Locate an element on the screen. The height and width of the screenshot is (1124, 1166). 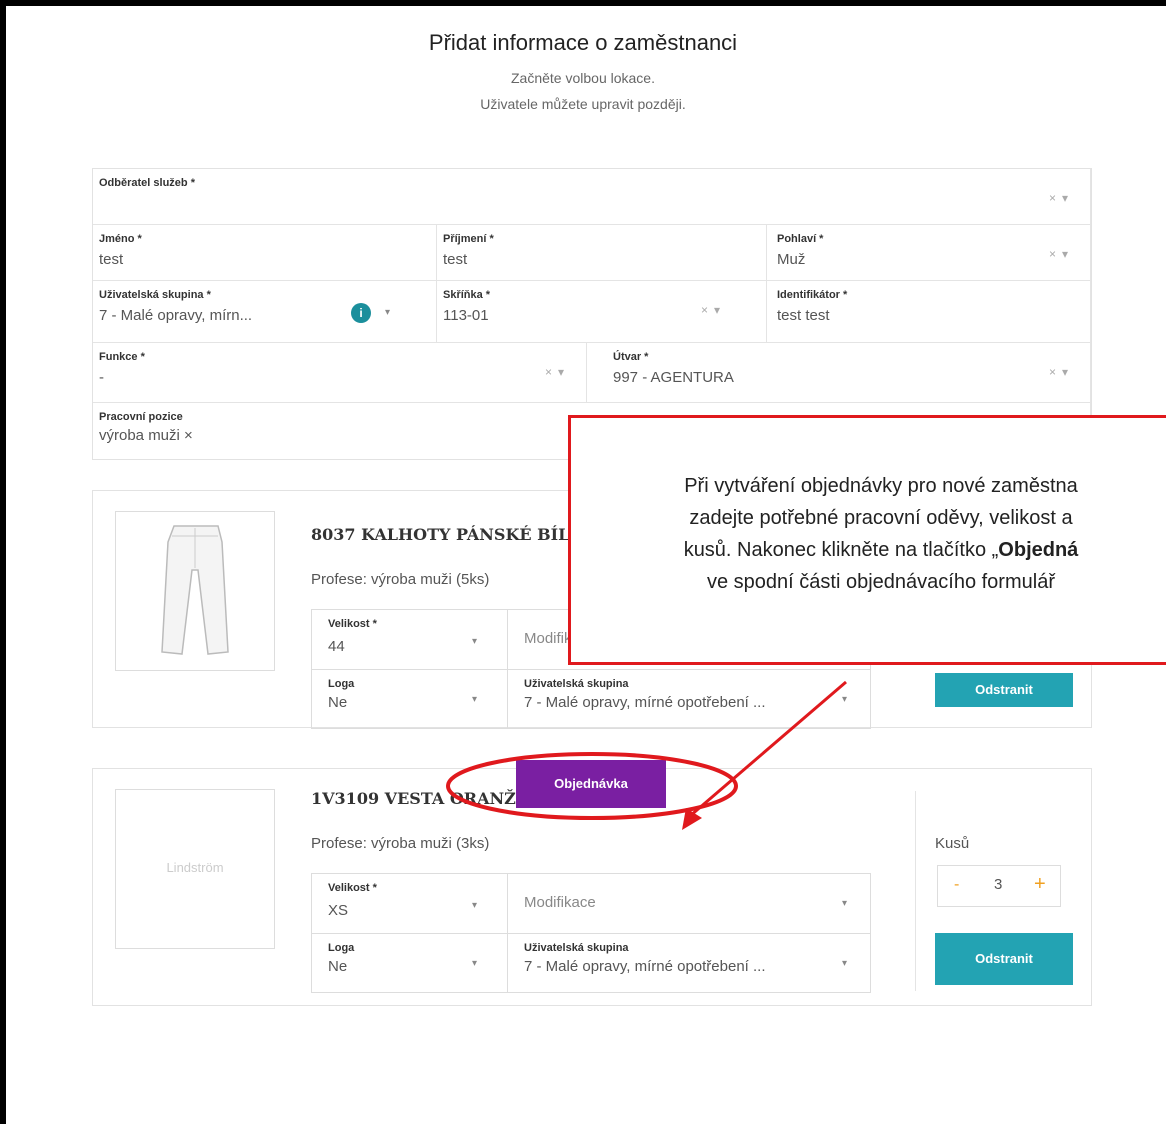
callout-line4: ve spodní části objednávacího formulář is located at coordinates (881, 582).